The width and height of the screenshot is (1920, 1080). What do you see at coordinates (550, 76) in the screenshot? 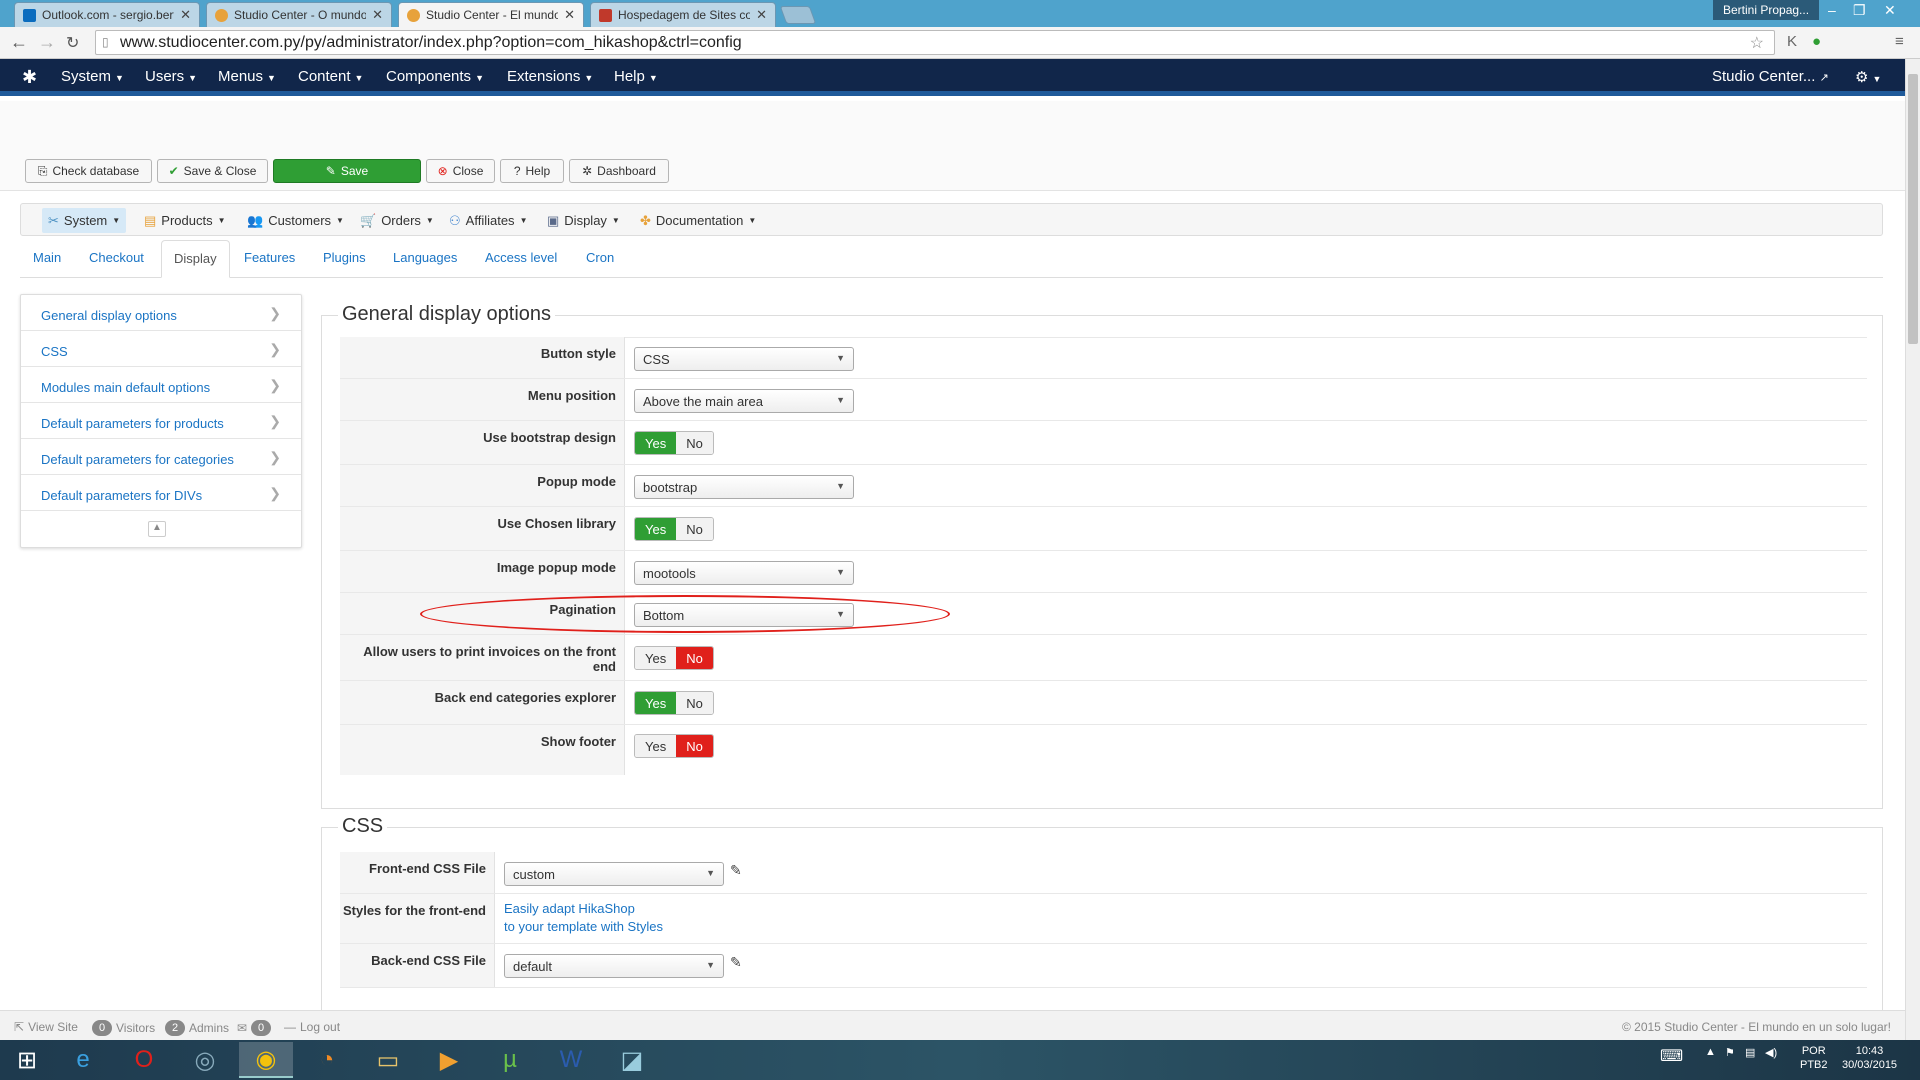
I see `nav-extensions: Extensions ▼` at bounding box center [550, 76].